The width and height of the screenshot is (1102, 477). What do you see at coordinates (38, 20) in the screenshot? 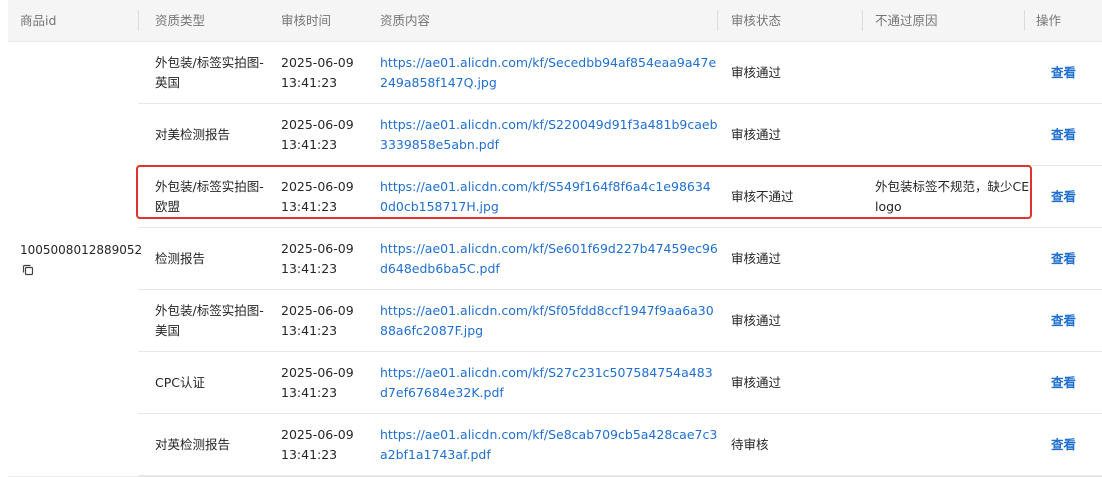
I see `header-product-id: 商品id` at bounding box center [38, 20].